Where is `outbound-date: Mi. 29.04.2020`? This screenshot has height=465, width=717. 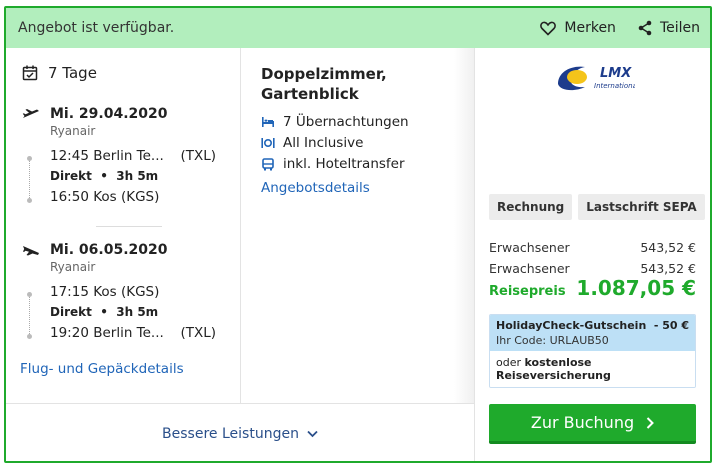 outbound-date: Mi. 29.04.2020 is located at coordinates (109, 114).